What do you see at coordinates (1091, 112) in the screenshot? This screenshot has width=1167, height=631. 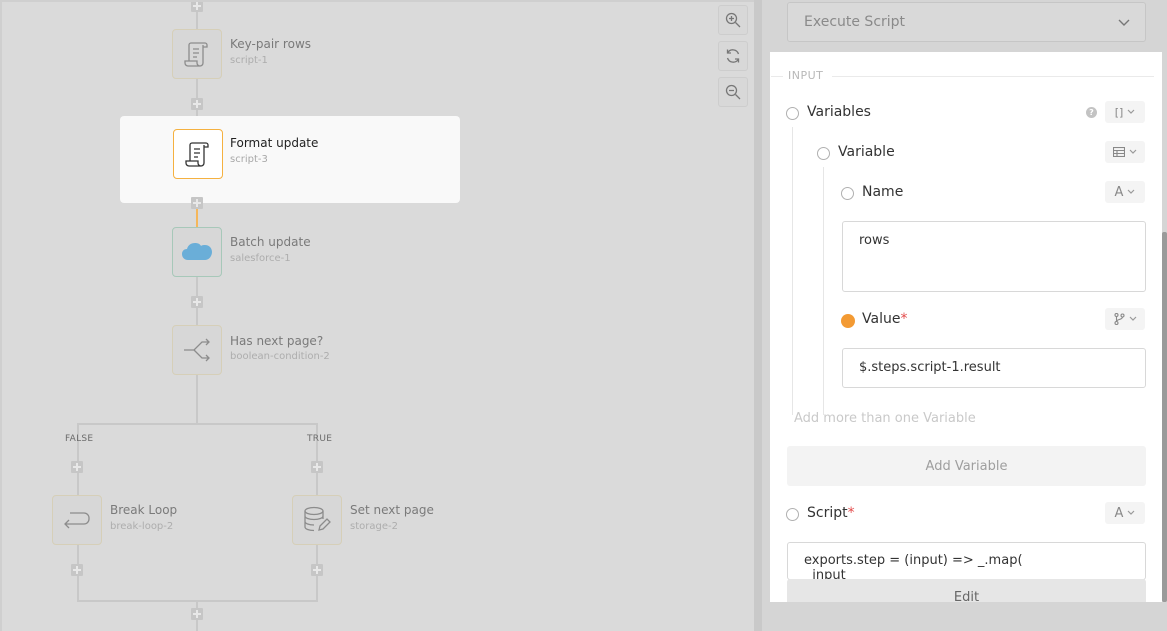 I see `help-icon: ?` at bounding box center [1091, 112].